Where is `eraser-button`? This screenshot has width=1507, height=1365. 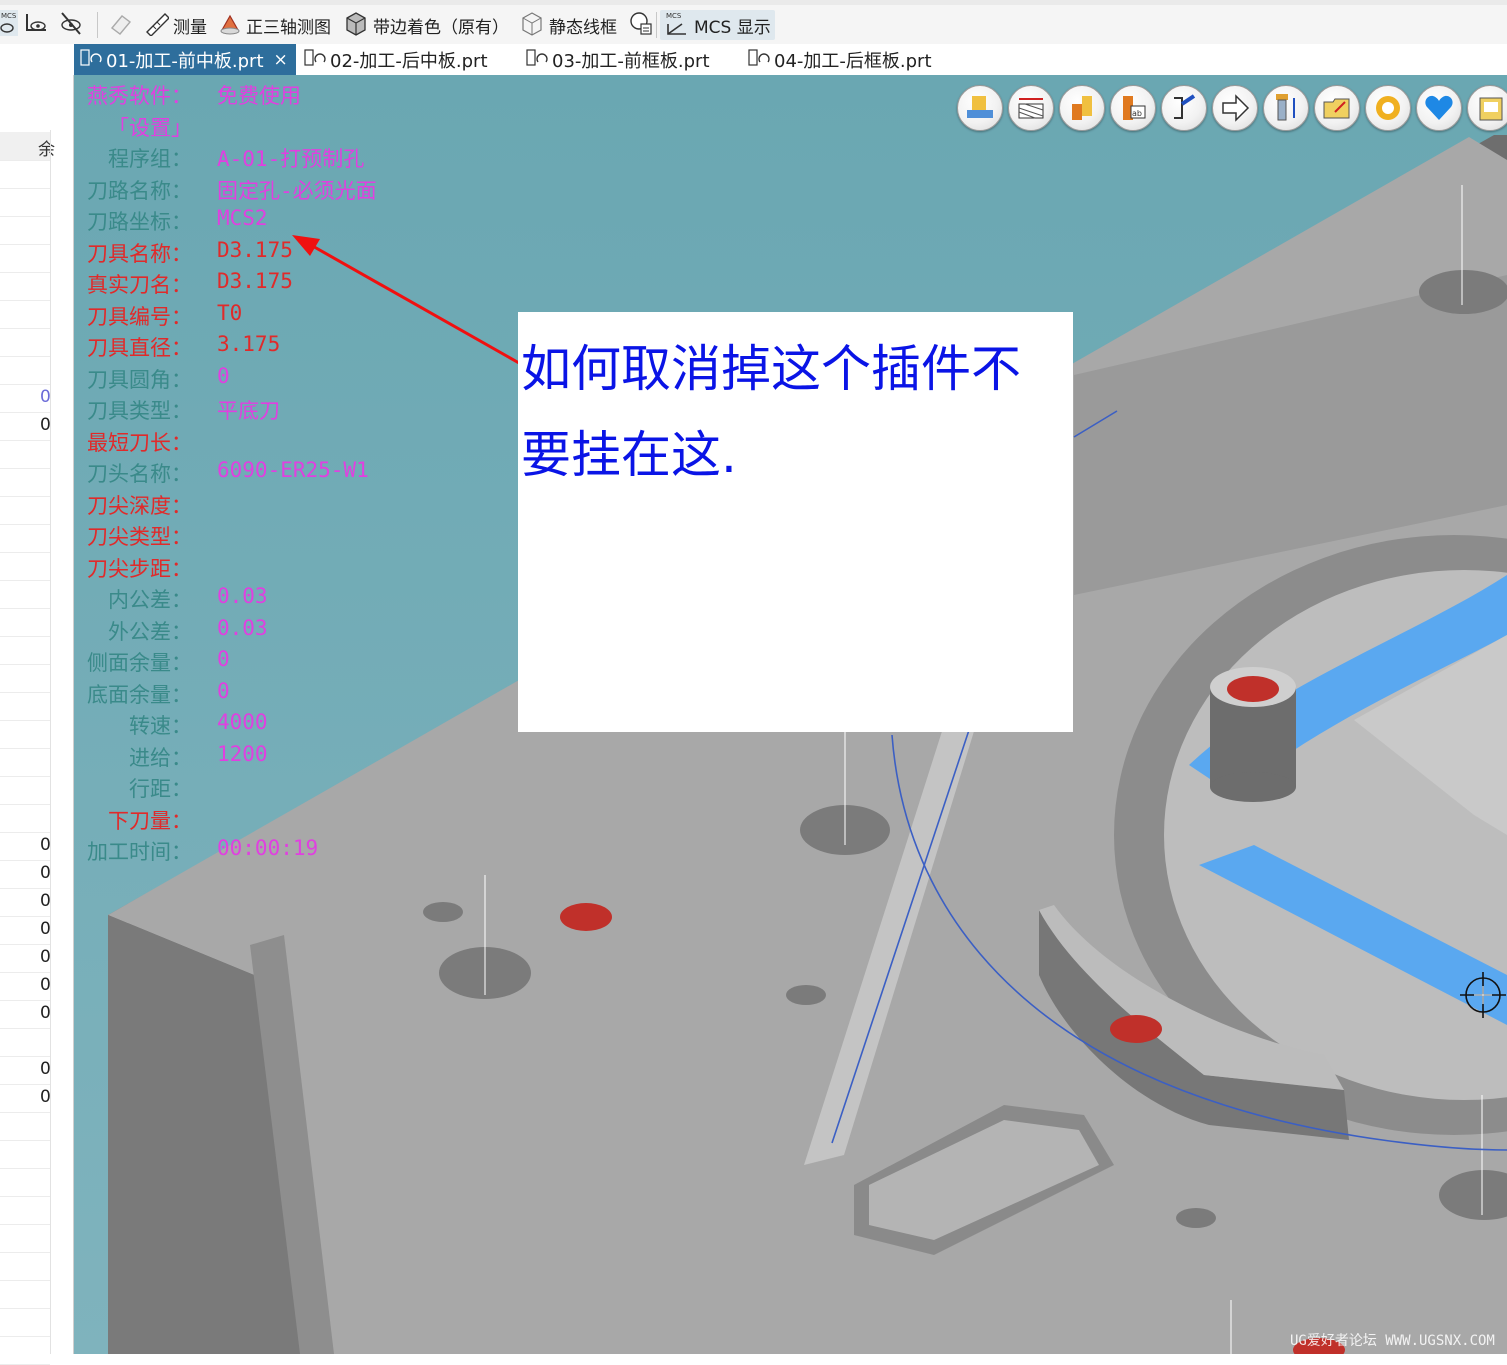
eraser-button is located at coordinates (123, 25).